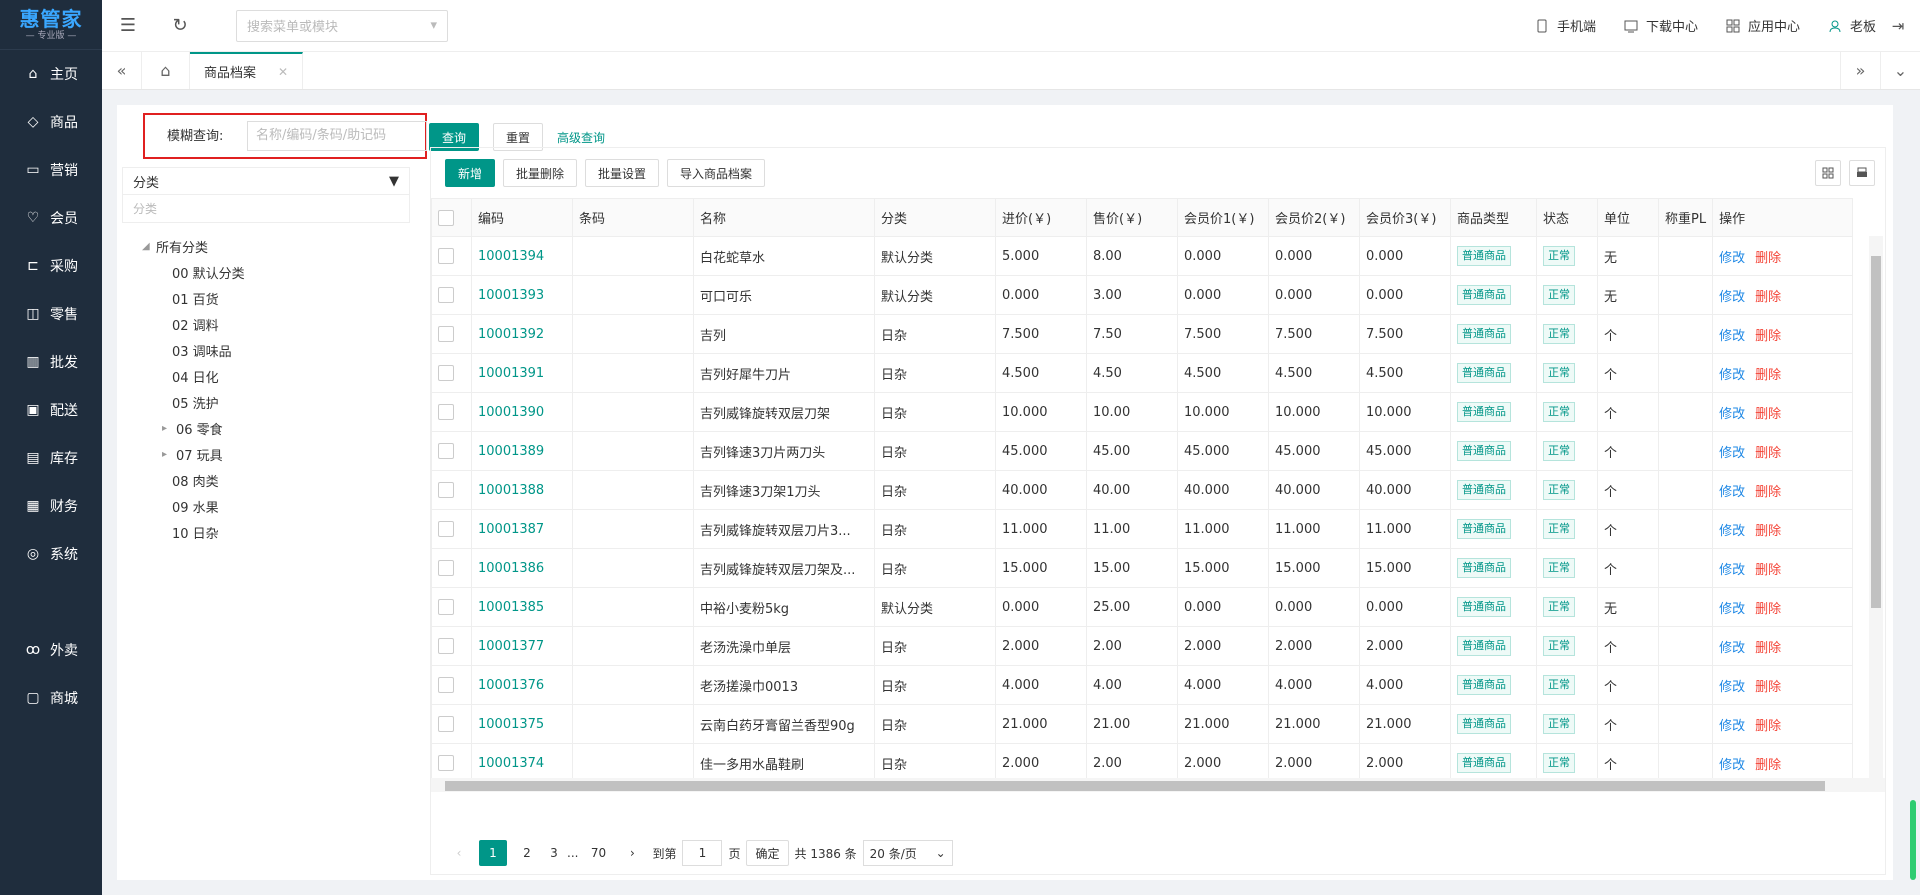 This screenshot has width=1920, height=895. What do you see at coordinates (1041, 217) in the screenshot?
I see `column-header: 进价(￥)` at bounding box center [1041, 217].